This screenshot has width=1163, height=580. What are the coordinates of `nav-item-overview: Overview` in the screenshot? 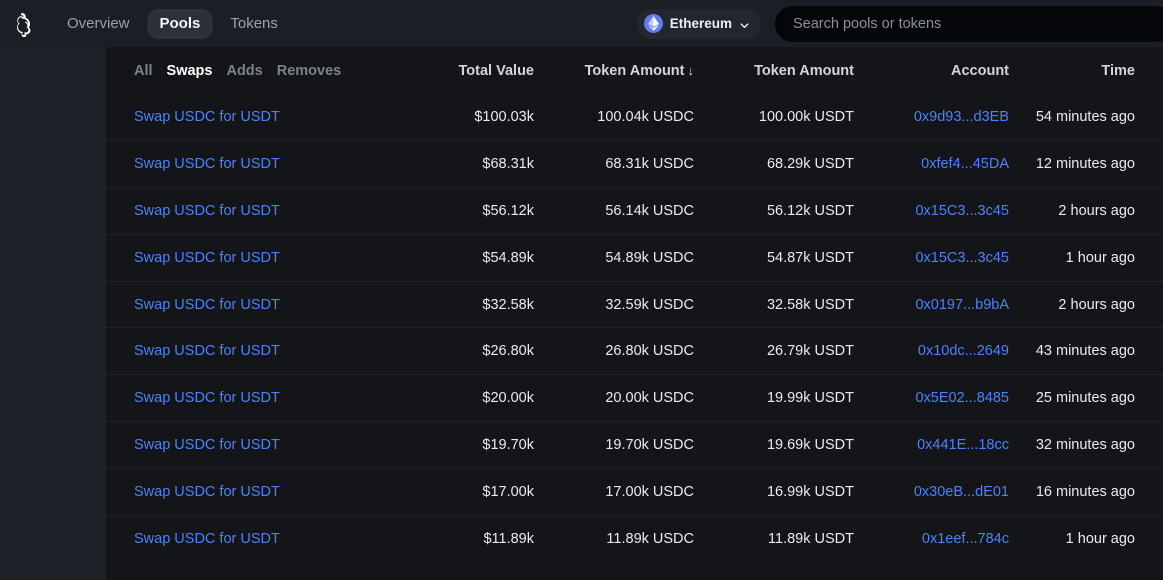 It's located at (98, 24).